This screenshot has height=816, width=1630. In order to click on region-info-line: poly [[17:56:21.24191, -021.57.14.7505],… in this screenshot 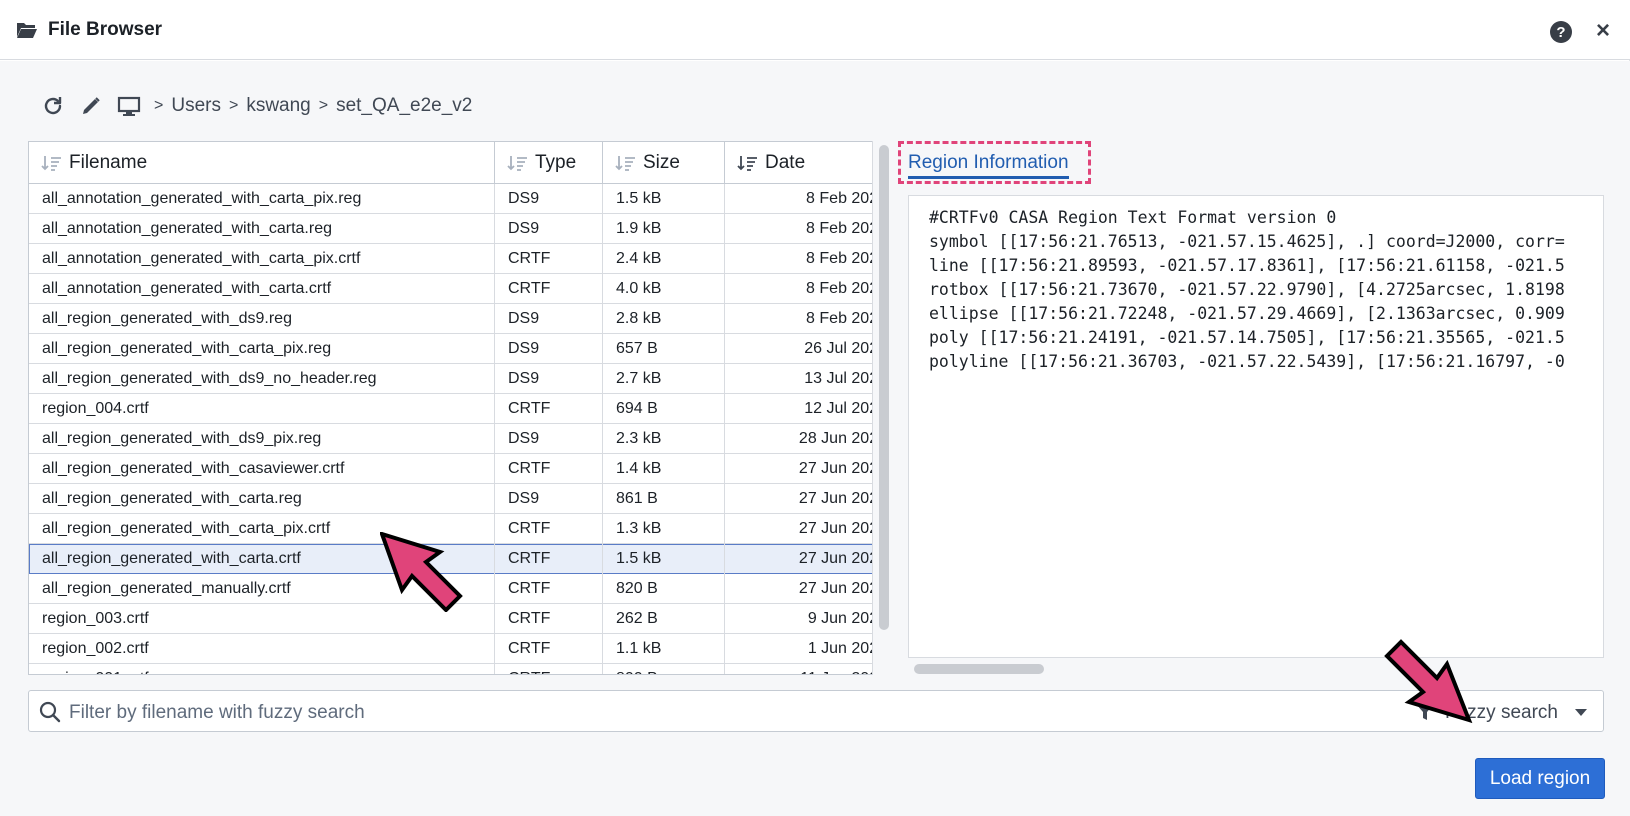, I will do `click(1247, 337)`.